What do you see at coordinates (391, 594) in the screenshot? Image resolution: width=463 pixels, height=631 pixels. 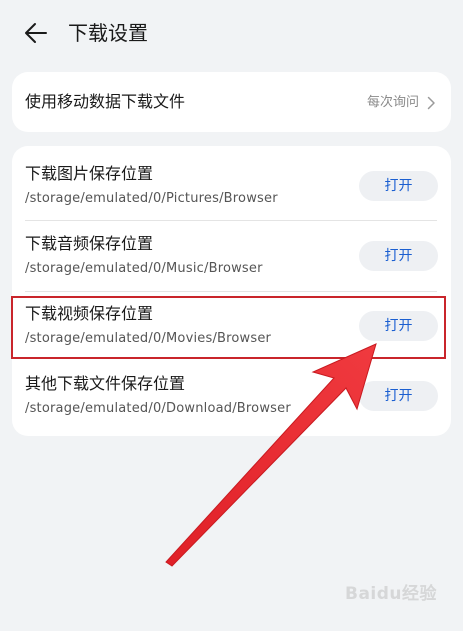 I see `watermark: Baidu经验` at bounding box center [391, 594].